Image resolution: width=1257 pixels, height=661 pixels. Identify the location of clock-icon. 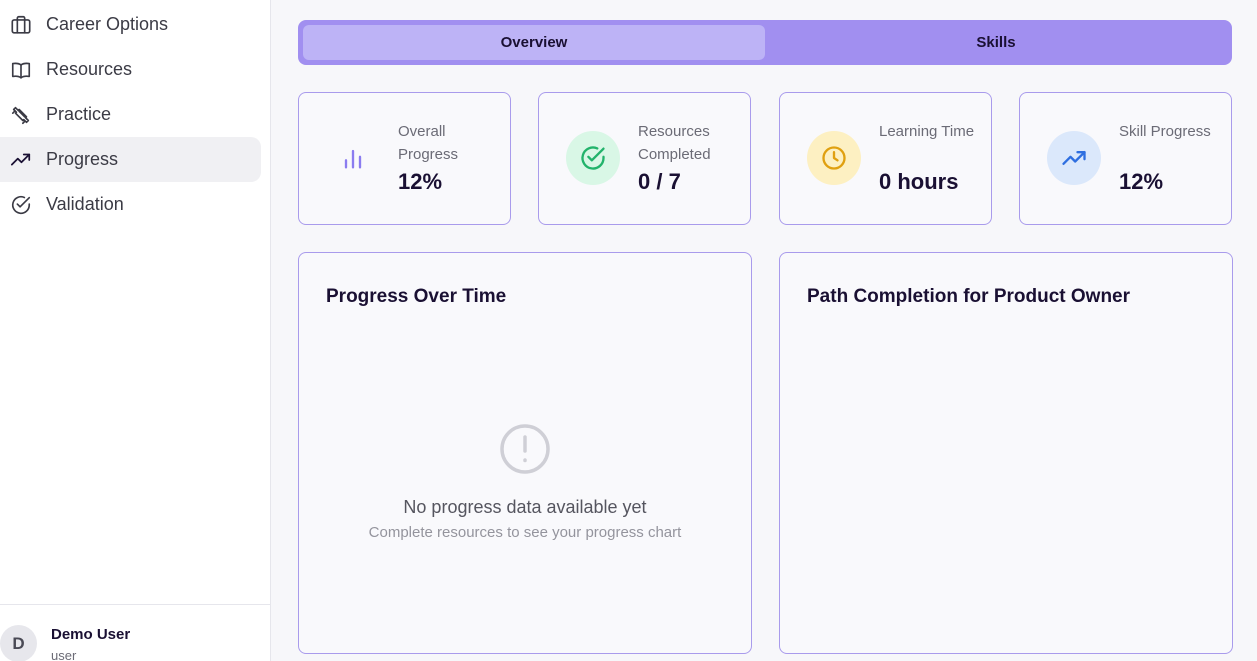
(834, 158).